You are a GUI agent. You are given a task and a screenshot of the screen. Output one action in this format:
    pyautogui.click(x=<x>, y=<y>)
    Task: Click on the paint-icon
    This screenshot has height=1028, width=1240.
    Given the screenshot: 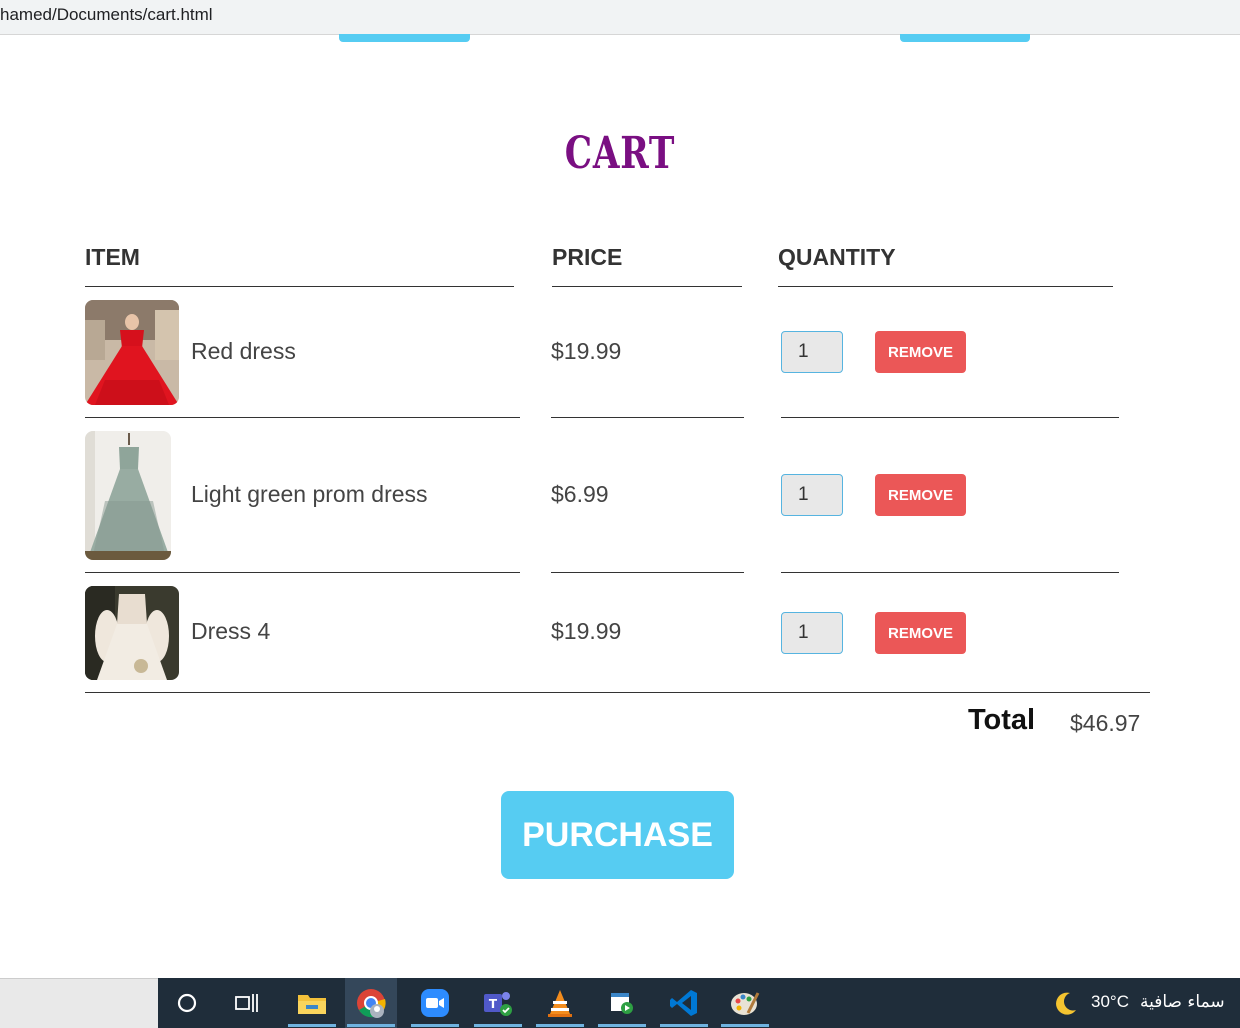 What is the action you would take?
    pyautogui.click(x=745, y=1003)
    